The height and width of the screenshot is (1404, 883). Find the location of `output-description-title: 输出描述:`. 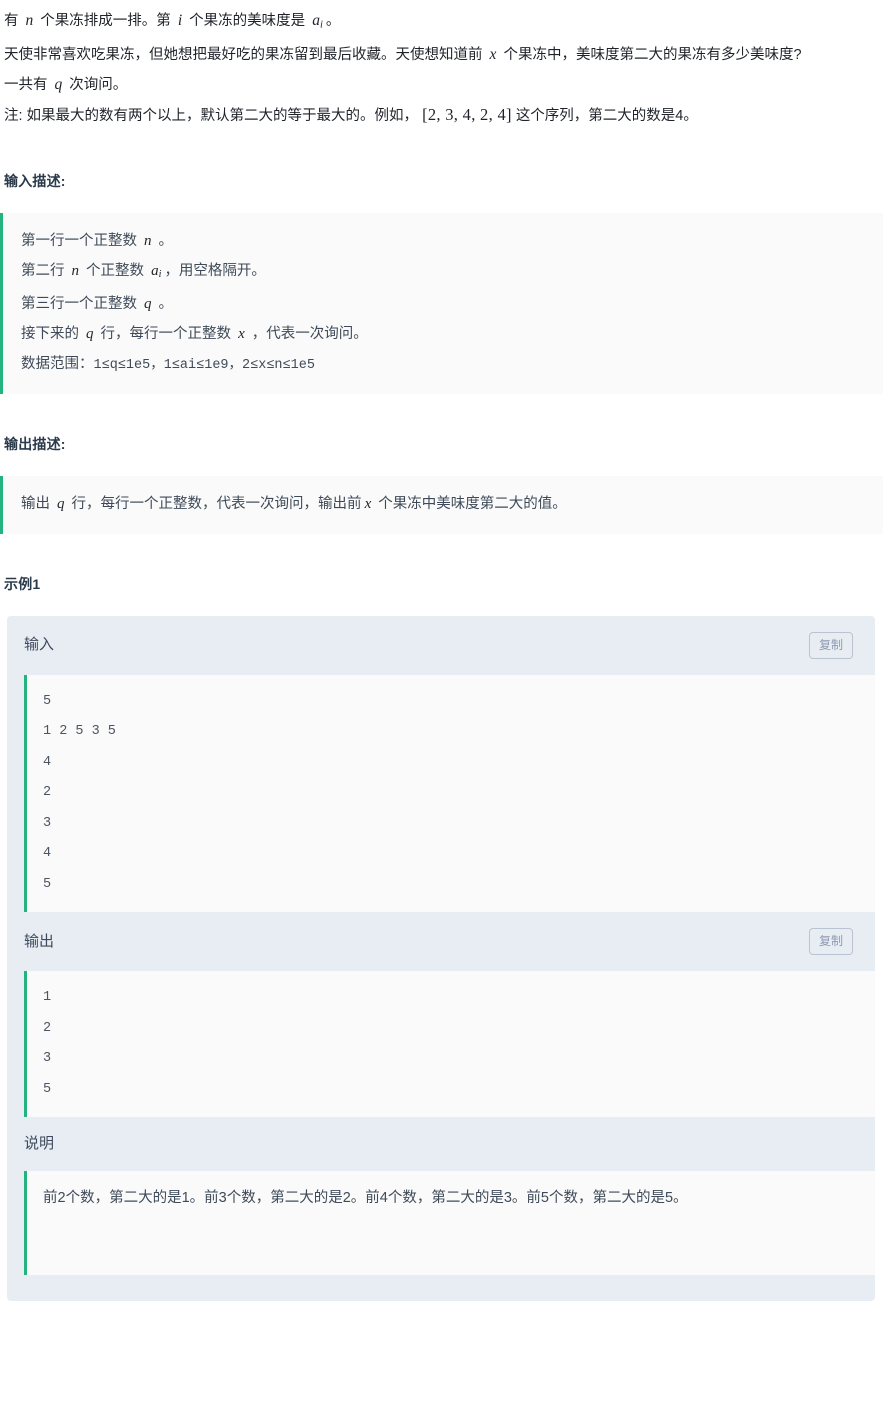

output-description-title: 输出描述: is located at coordinates (35, 443).